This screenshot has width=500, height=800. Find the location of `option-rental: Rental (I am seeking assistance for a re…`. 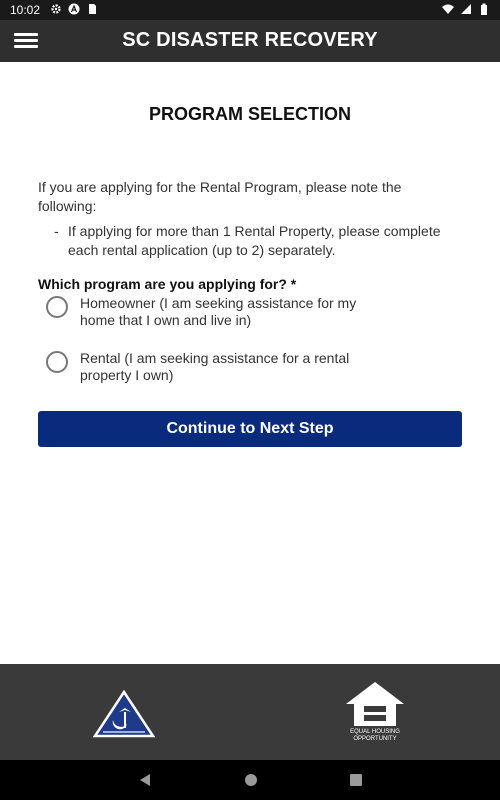

option-rental: Rental (I am seeking assistance for a re… is located at coordinates (236, 367).